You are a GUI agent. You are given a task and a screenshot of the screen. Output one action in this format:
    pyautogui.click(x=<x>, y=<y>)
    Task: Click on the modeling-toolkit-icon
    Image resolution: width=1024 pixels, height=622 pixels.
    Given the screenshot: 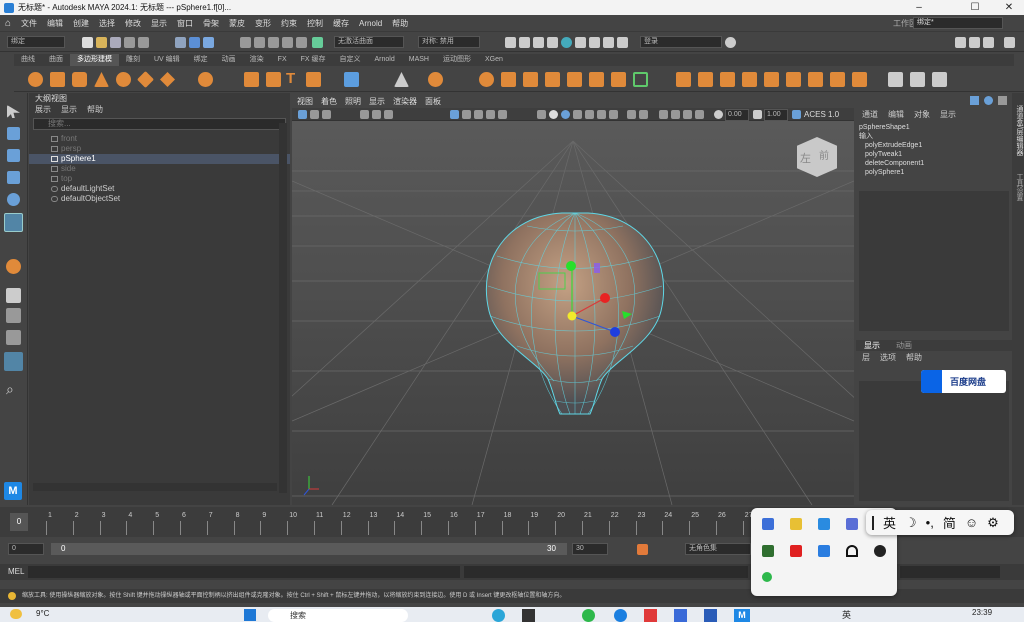 What is the action you would take?
    pyautogui.click(x=1009, y=42)
    